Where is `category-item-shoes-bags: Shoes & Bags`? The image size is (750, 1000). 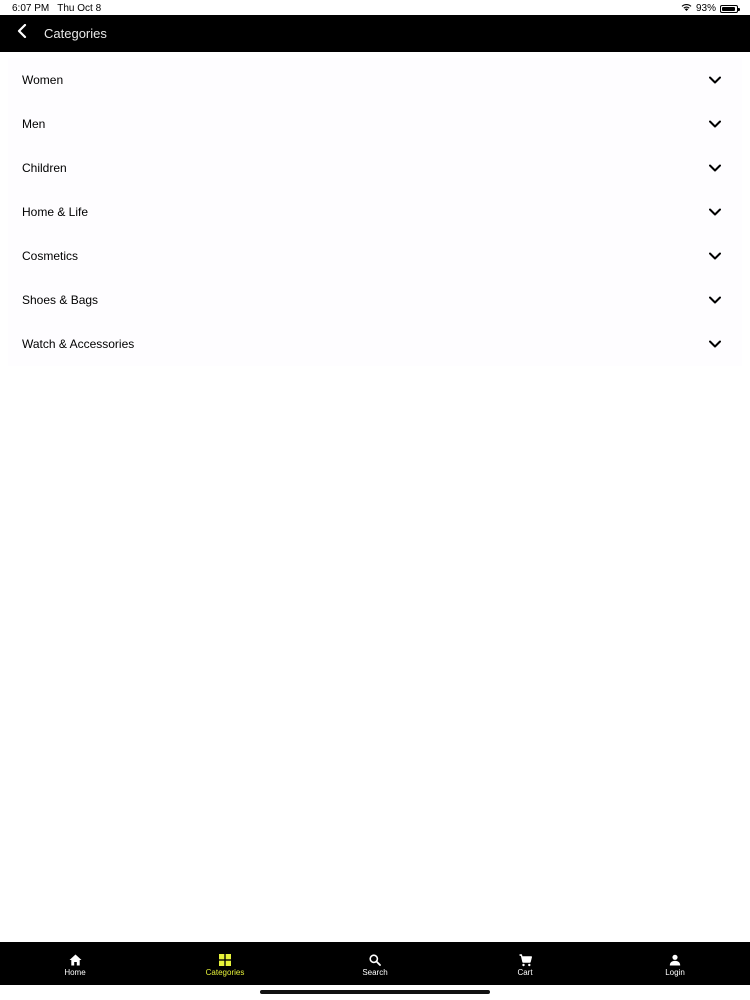
category-item-shoes-bags: Shoes & Bags is located at coordinates (375, 300).